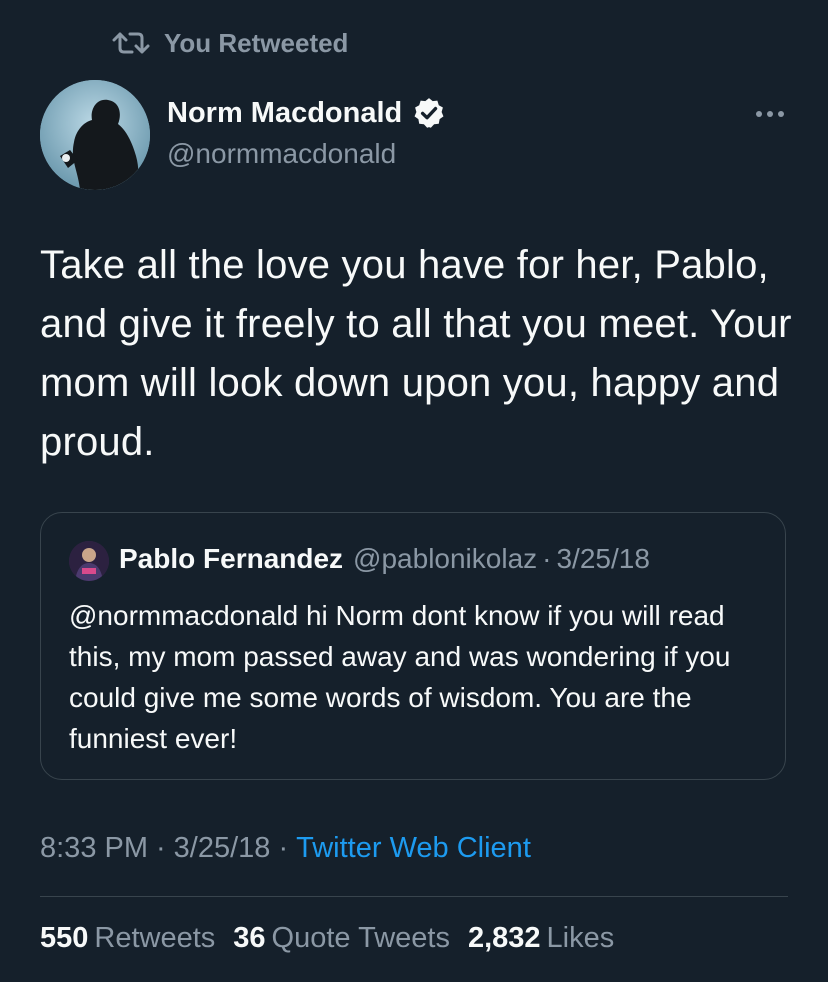 Image resolution: width=828 pixels, height=982 pixels. What do you see at coordinates (602, 559) in the screenshot?
I see `quoted-date: 3/25/18` at bounding box center [602, 559].